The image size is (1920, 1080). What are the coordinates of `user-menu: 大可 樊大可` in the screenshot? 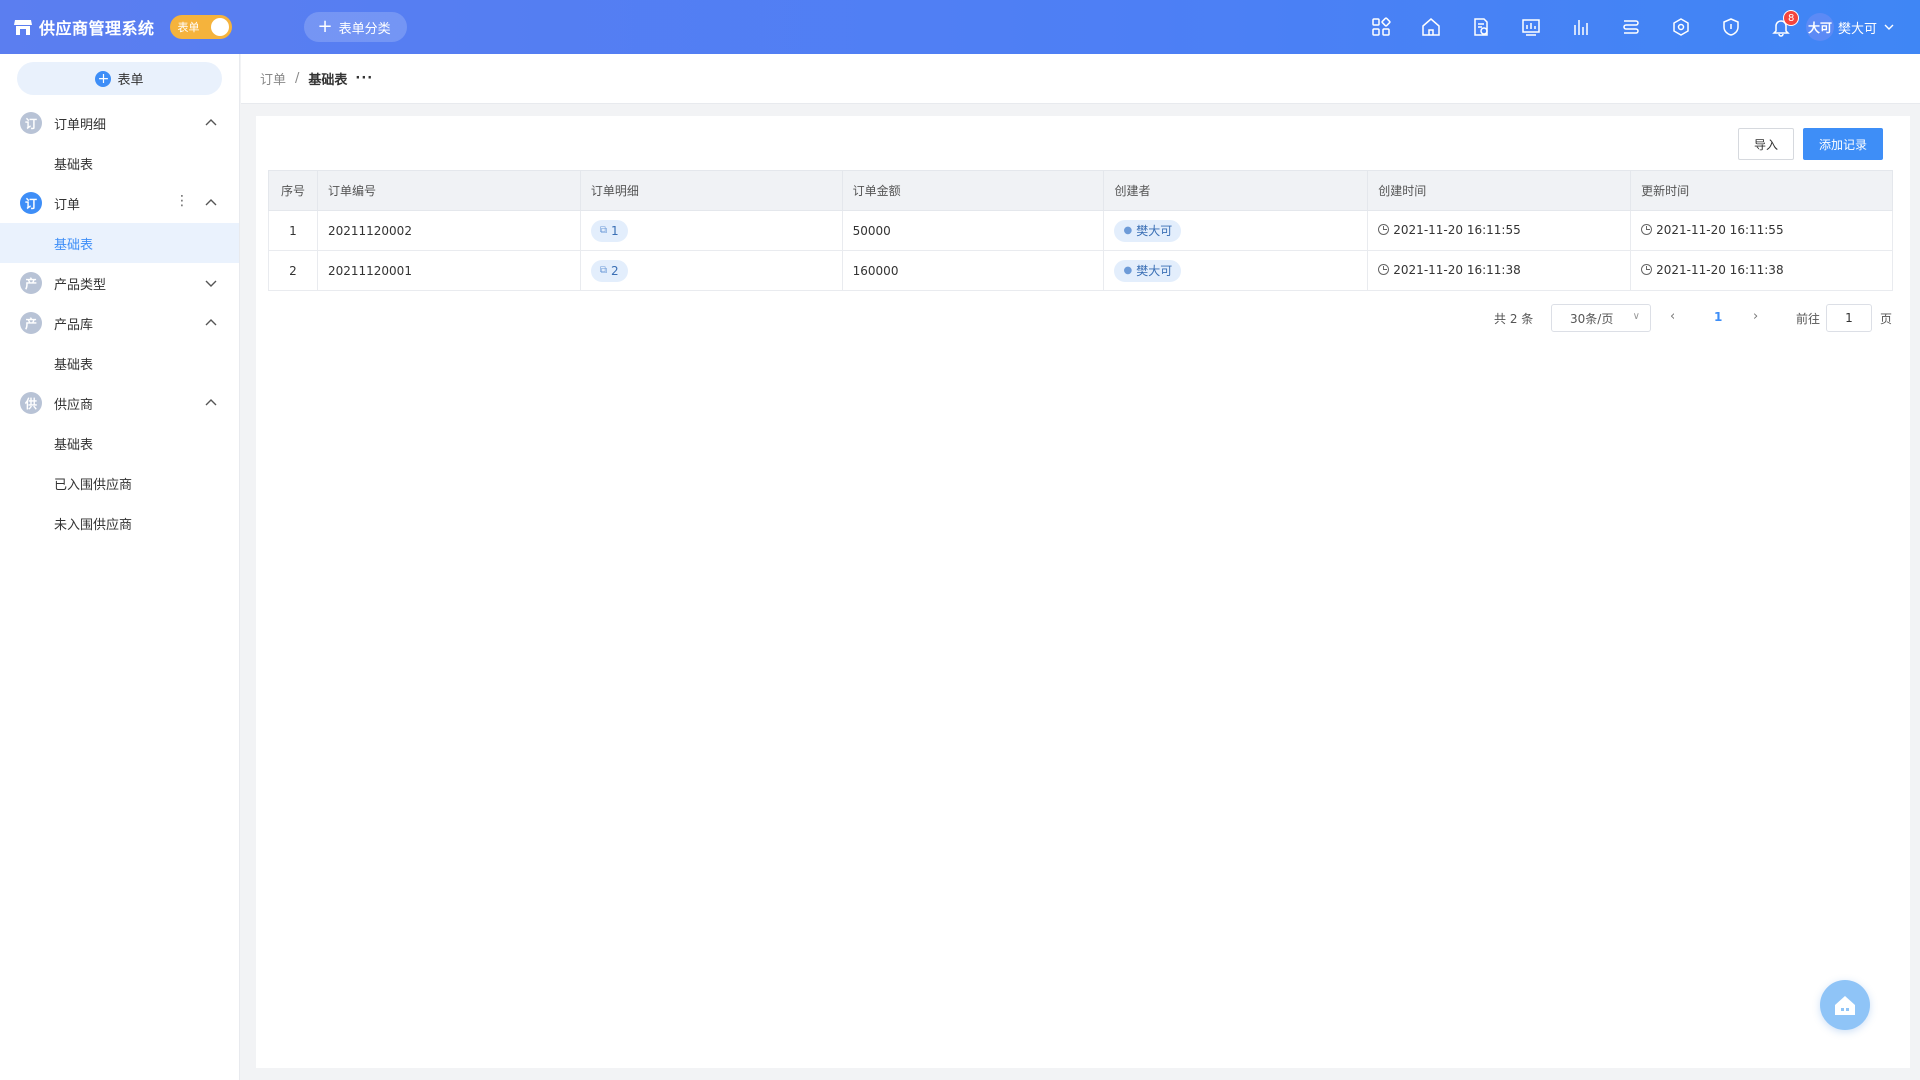 It's located at (1850, 27).